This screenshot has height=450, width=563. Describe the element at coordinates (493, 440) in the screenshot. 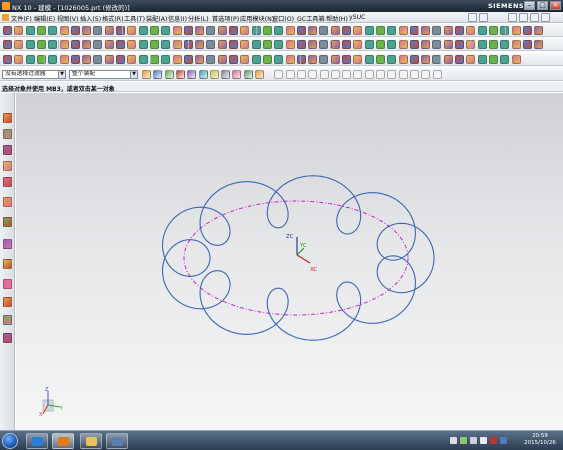

I see `tray-alert-icon` at that location.